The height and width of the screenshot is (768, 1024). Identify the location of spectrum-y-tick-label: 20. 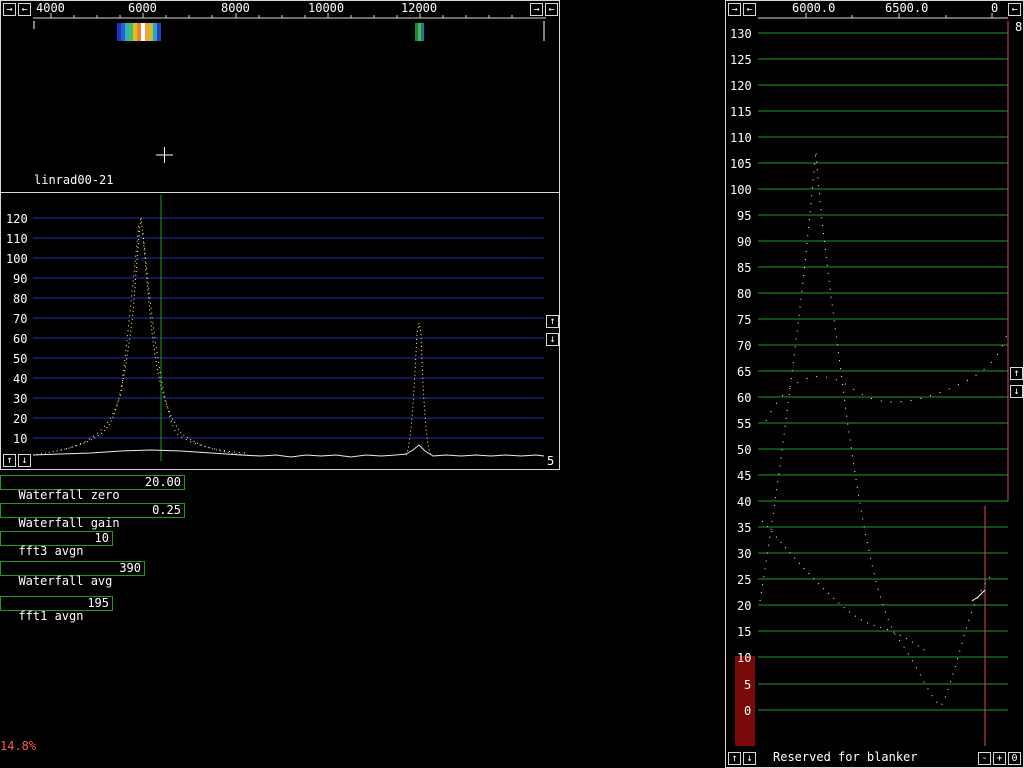
(20, 419).